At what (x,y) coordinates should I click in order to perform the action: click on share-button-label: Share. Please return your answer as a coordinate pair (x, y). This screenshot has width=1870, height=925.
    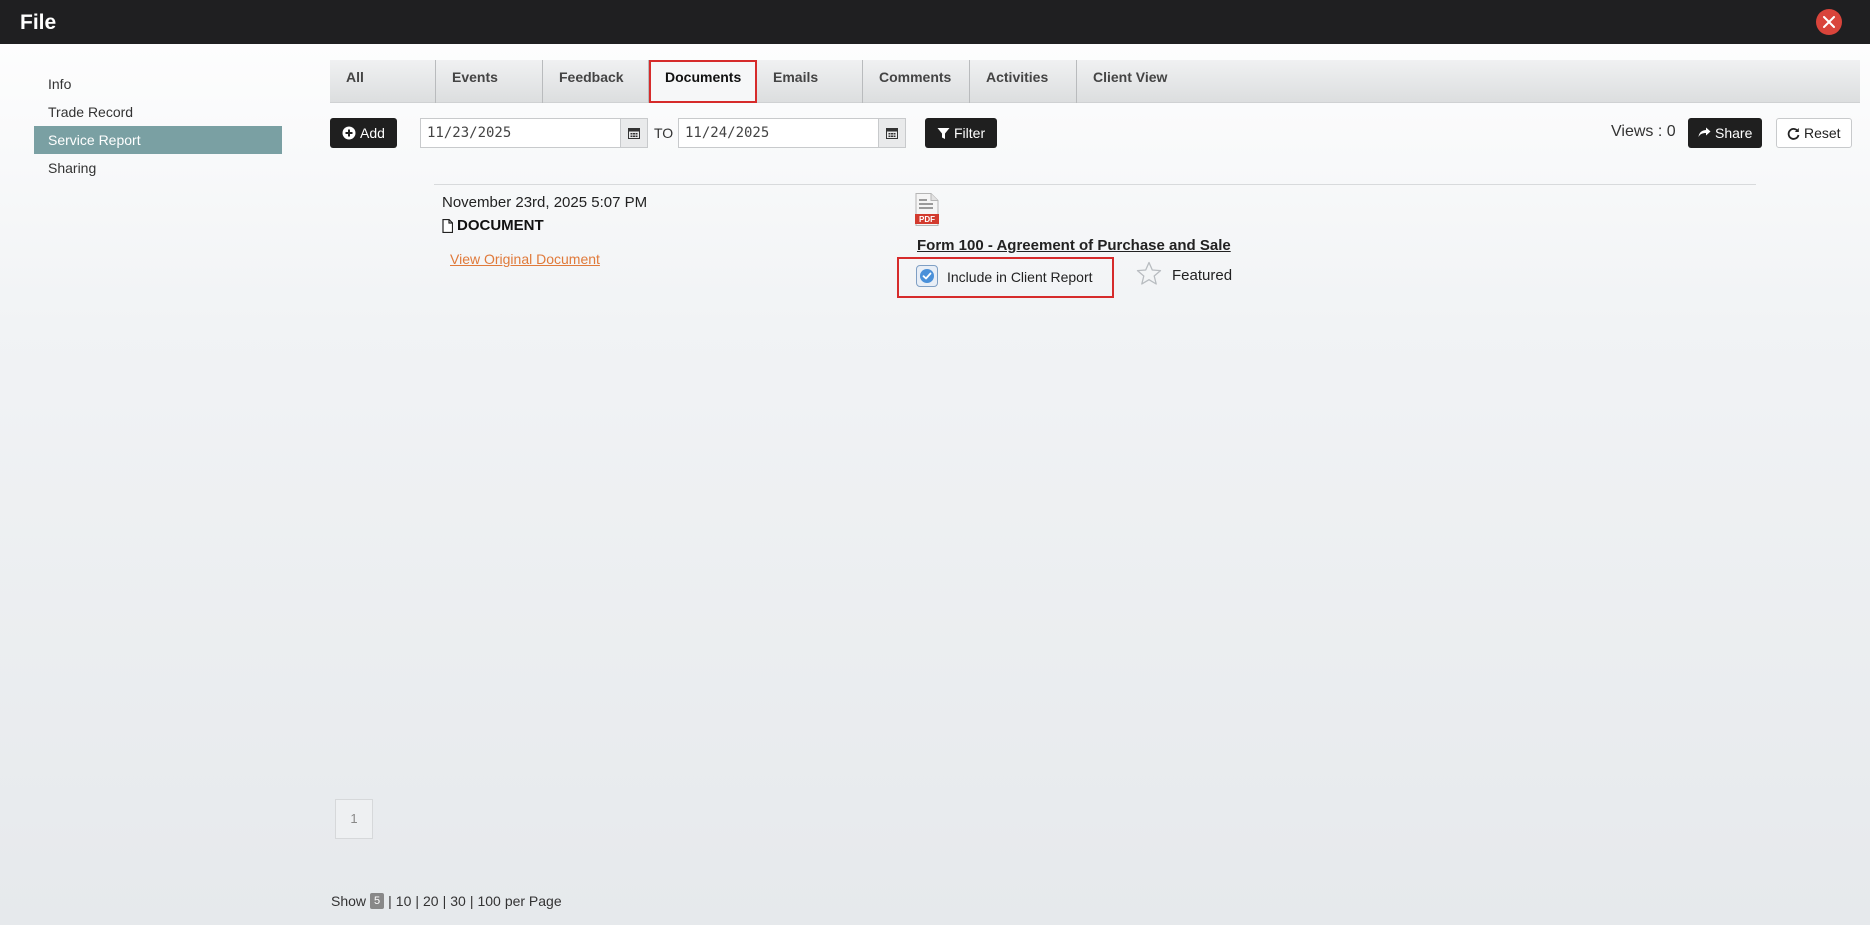
    Looking at the image, I should click on (1734, 133).